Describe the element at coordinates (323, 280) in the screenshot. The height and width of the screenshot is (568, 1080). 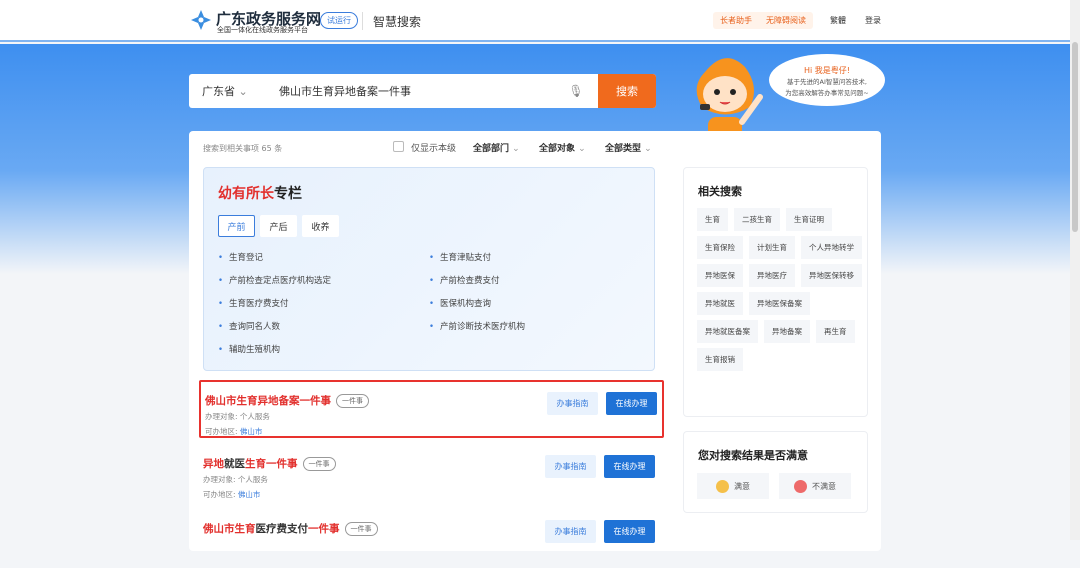
I see `column-link: 产前检查定点医疗机构选定` at that location.